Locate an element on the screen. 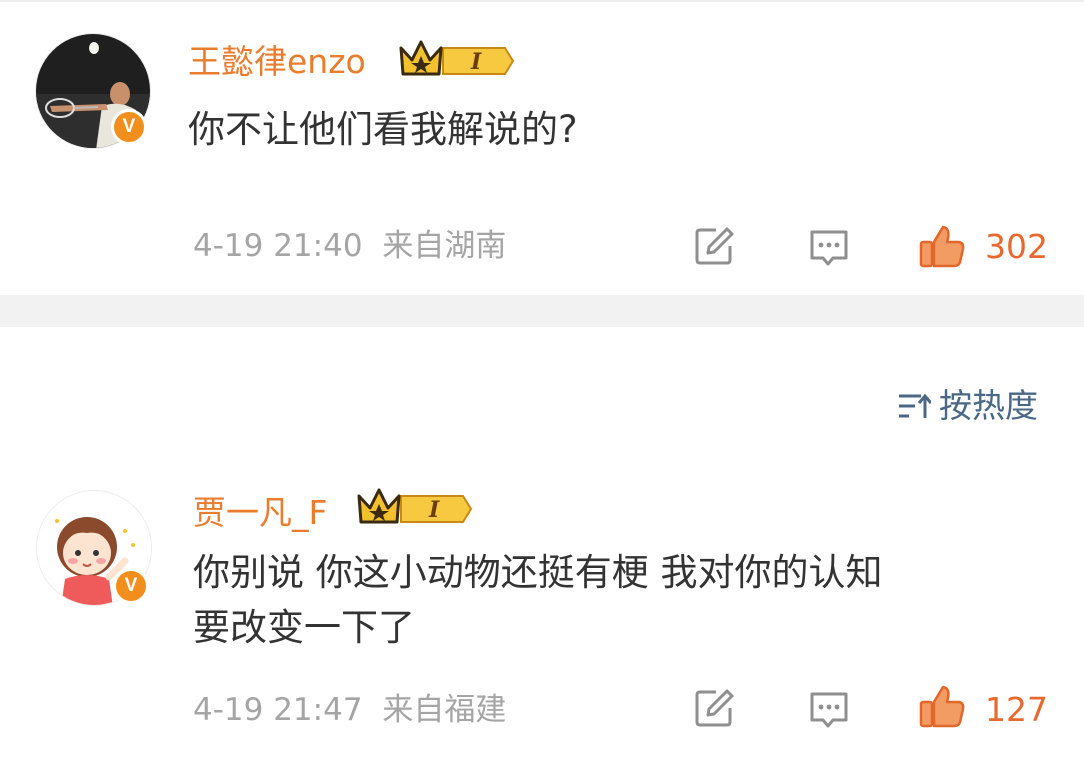 The height and width of the screenshot is (777, 1084). comment-time: 4-19 21:47 is located at coordinates (278, 710).